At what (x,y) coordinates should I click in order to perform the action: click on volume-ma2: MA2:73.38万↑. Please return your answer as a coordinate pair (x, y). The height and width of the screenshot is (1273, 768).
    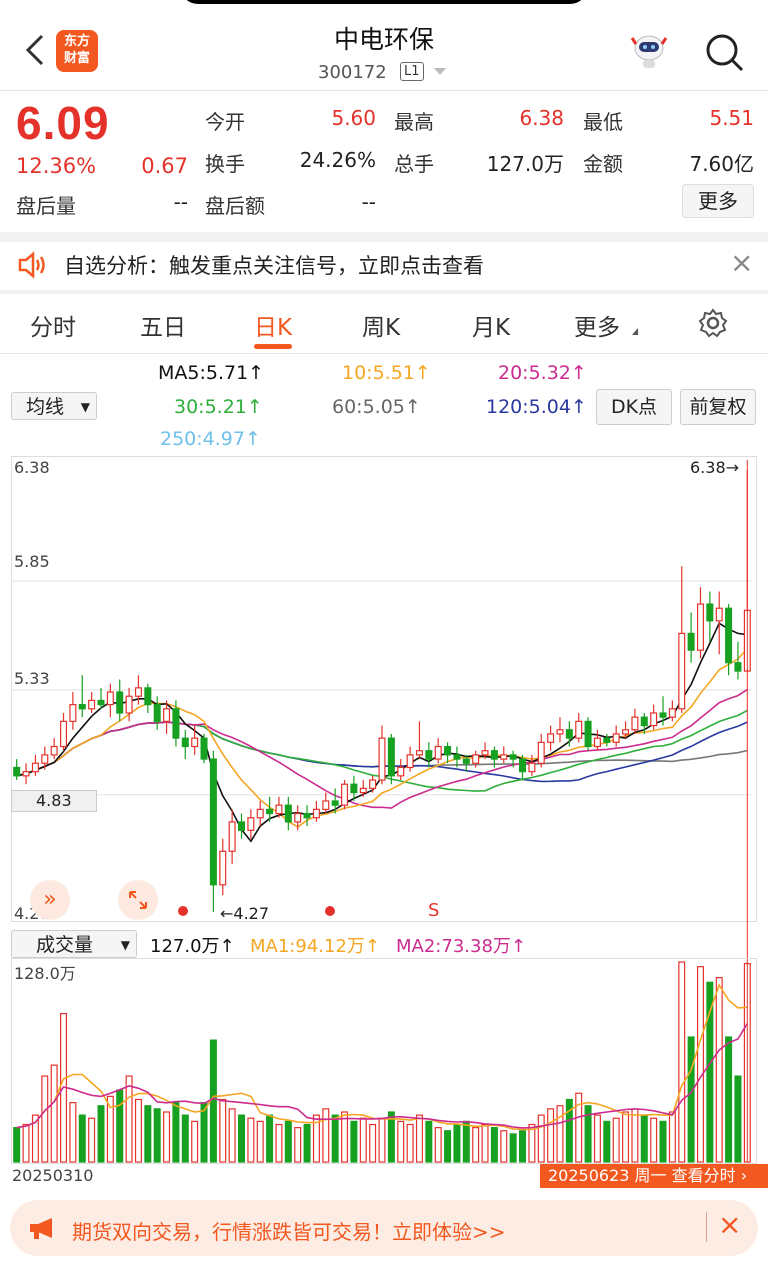
    Looking at the image, I should click on (461, 946).